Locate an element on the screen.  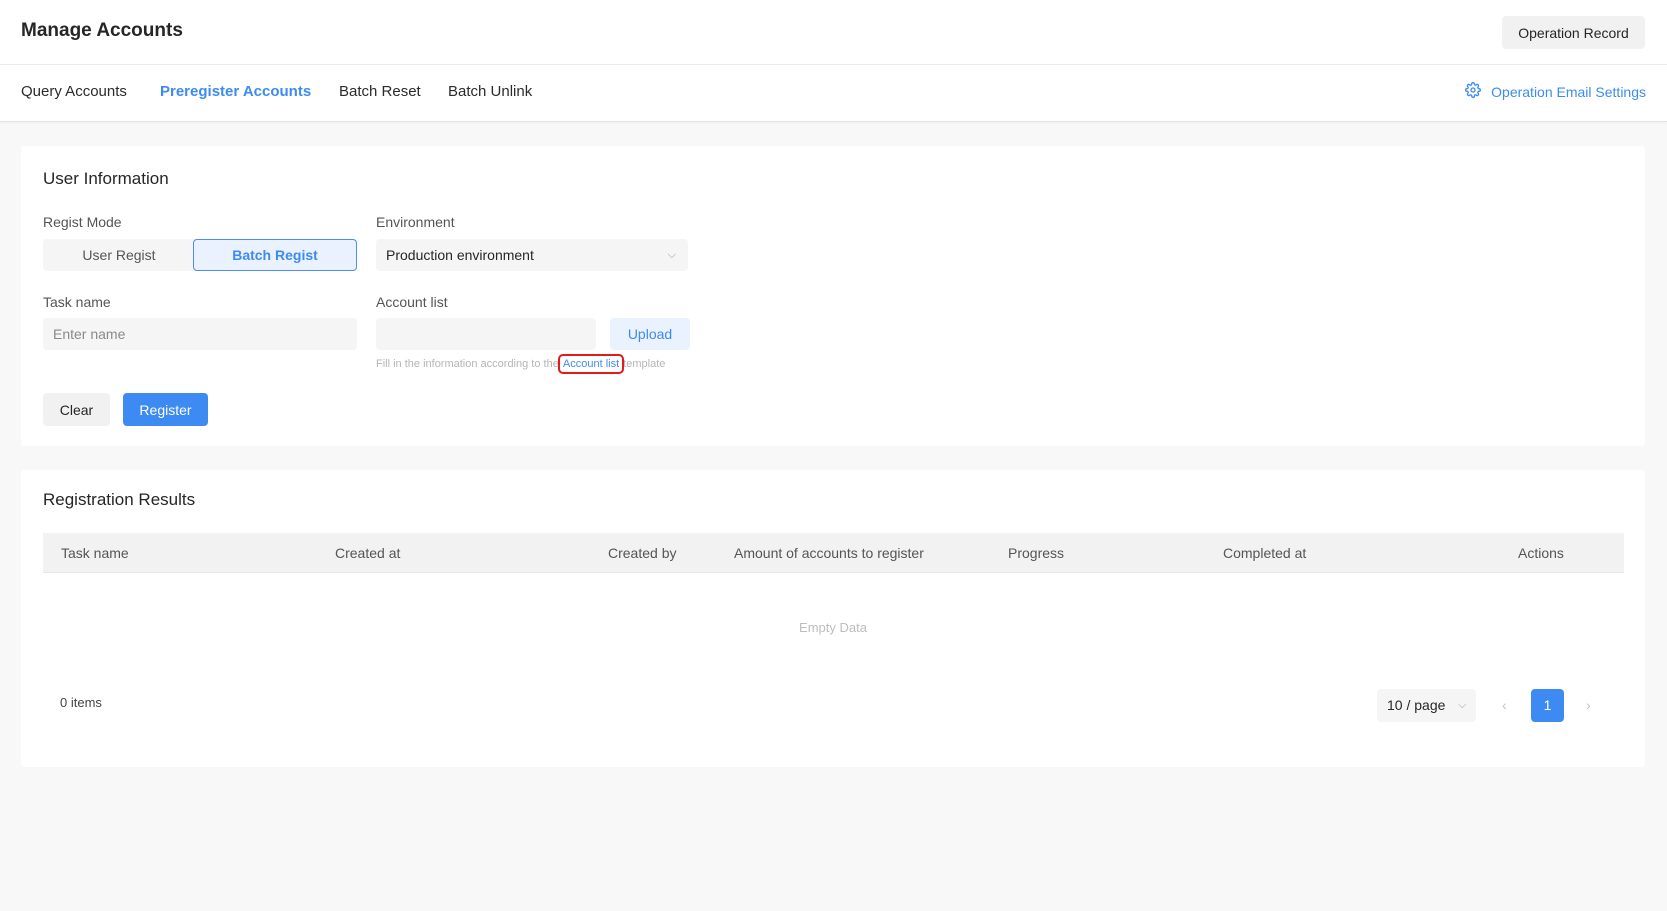
account-list-template-link: Account list is located at coordinates (591, 364).